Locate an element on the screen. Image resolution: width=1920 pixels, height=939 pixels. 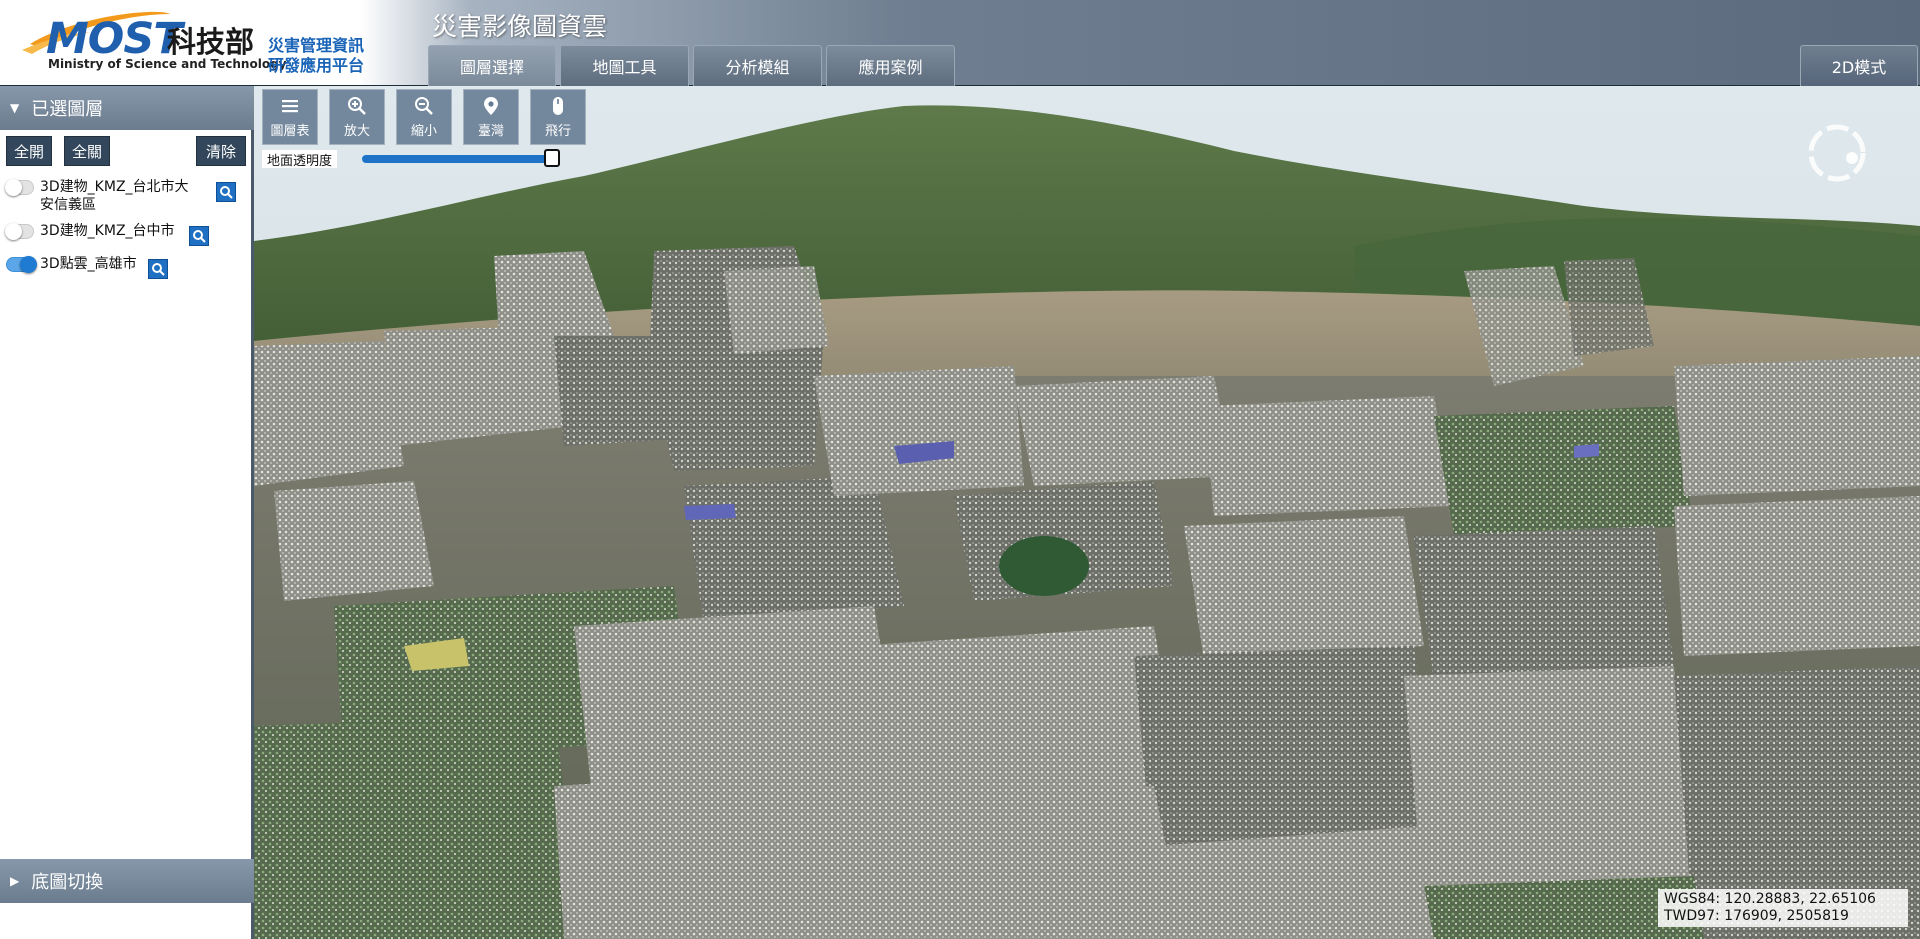
all-off-button: 全關 is located at coordinates (87, 151).